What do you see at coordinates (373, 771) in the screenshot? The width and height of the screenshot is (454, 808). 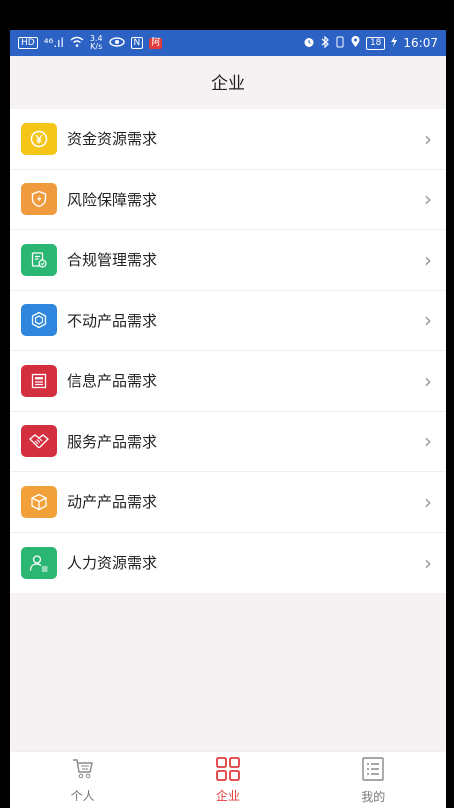 I see `clipboard-list-icon` at bounding box center [373, 771].